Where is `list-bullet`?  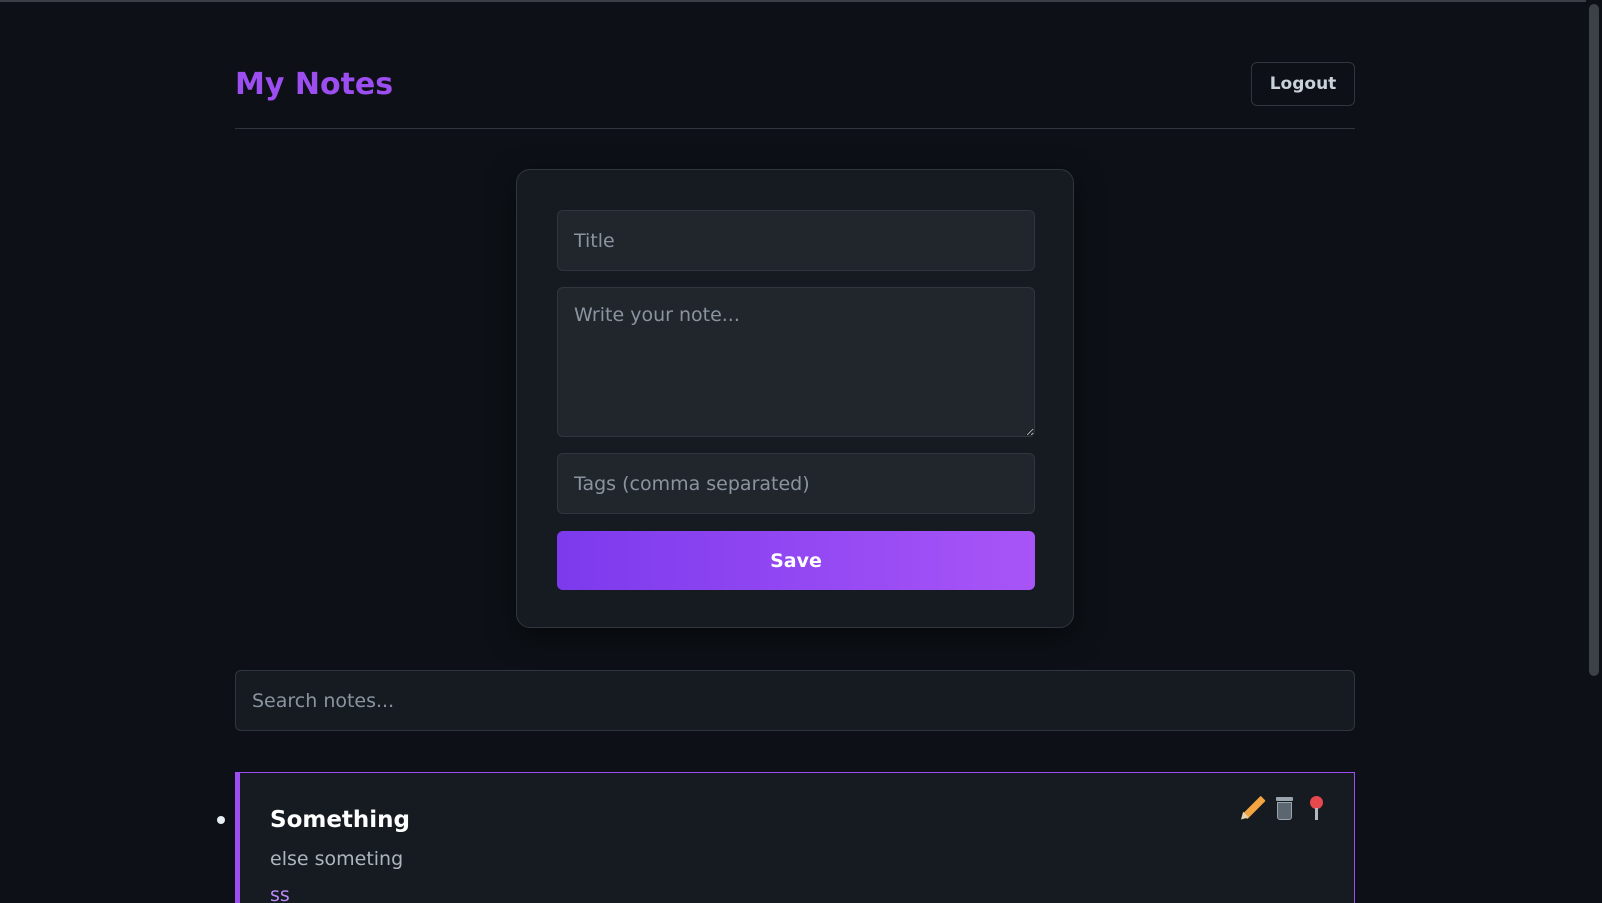 list-bullet is located at coordinates (221, 820).